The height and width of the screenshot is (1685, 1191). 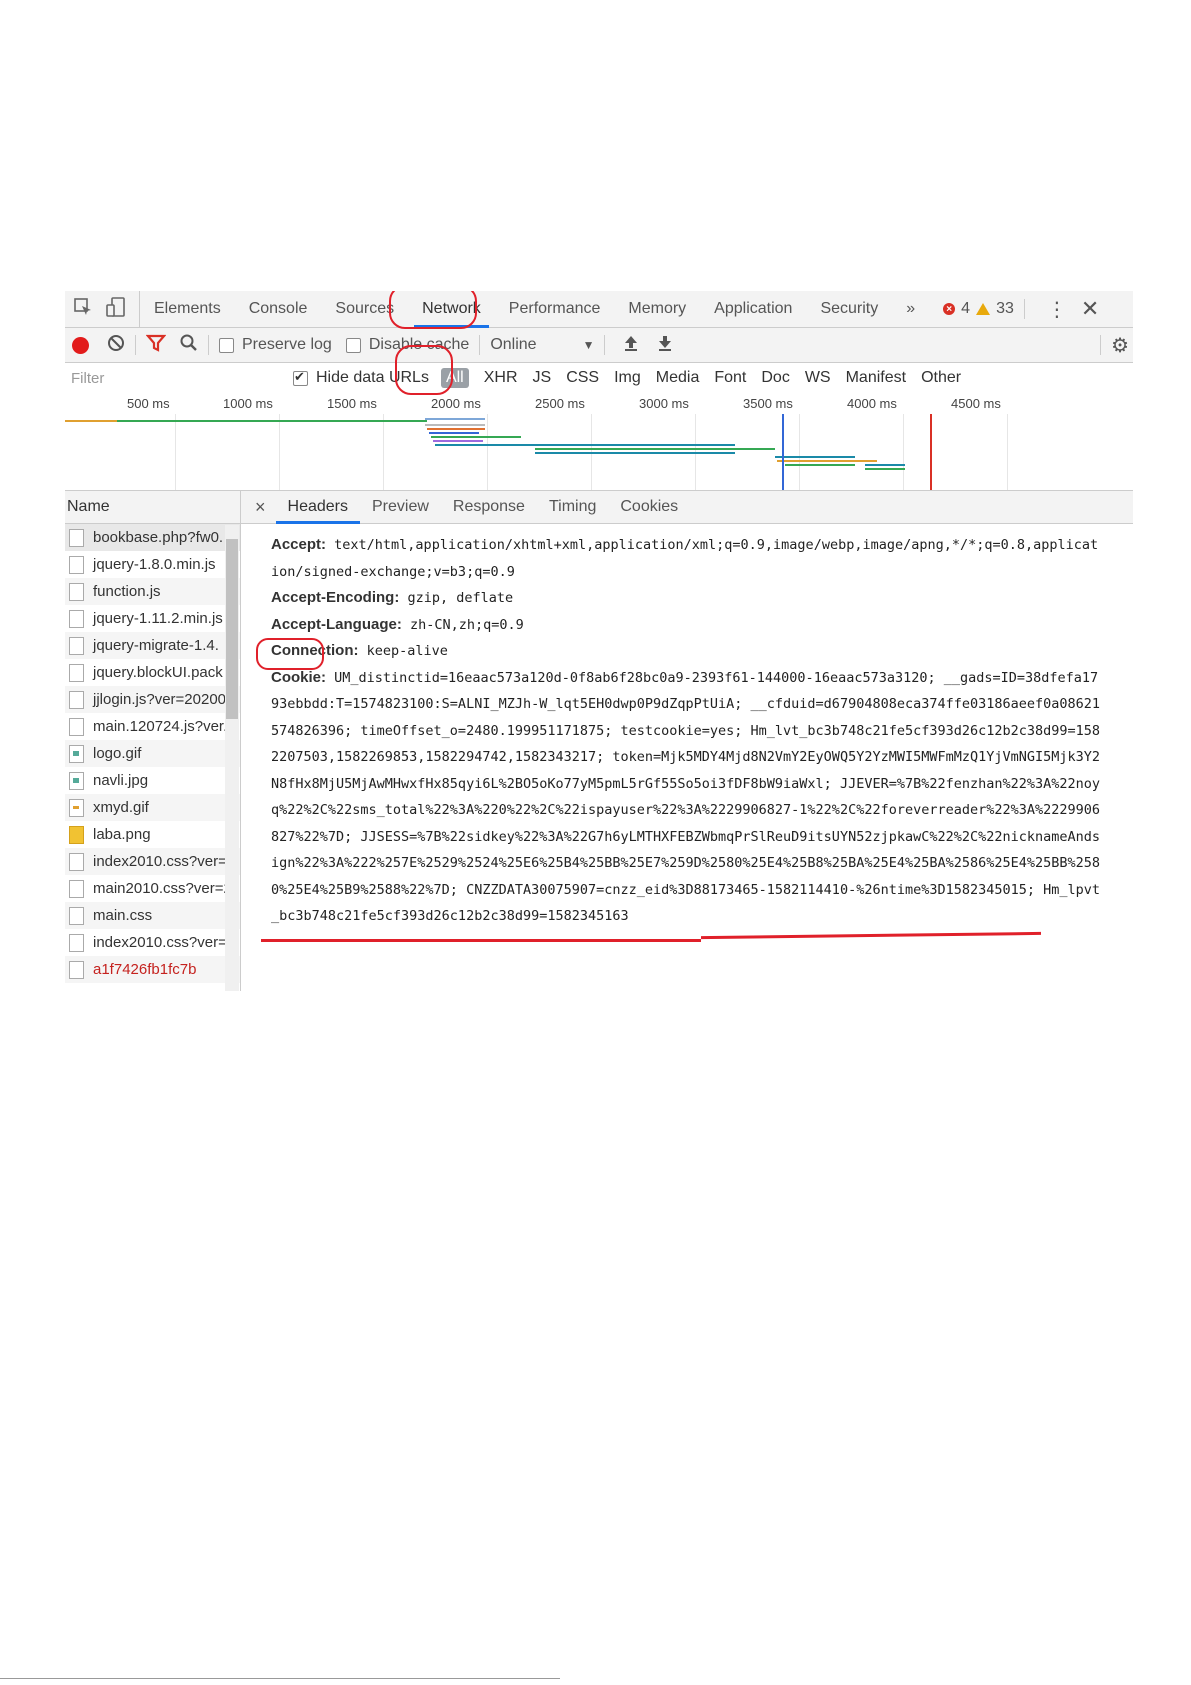 I want to click on tab-preview: Preview, so click(x=400, y=507).